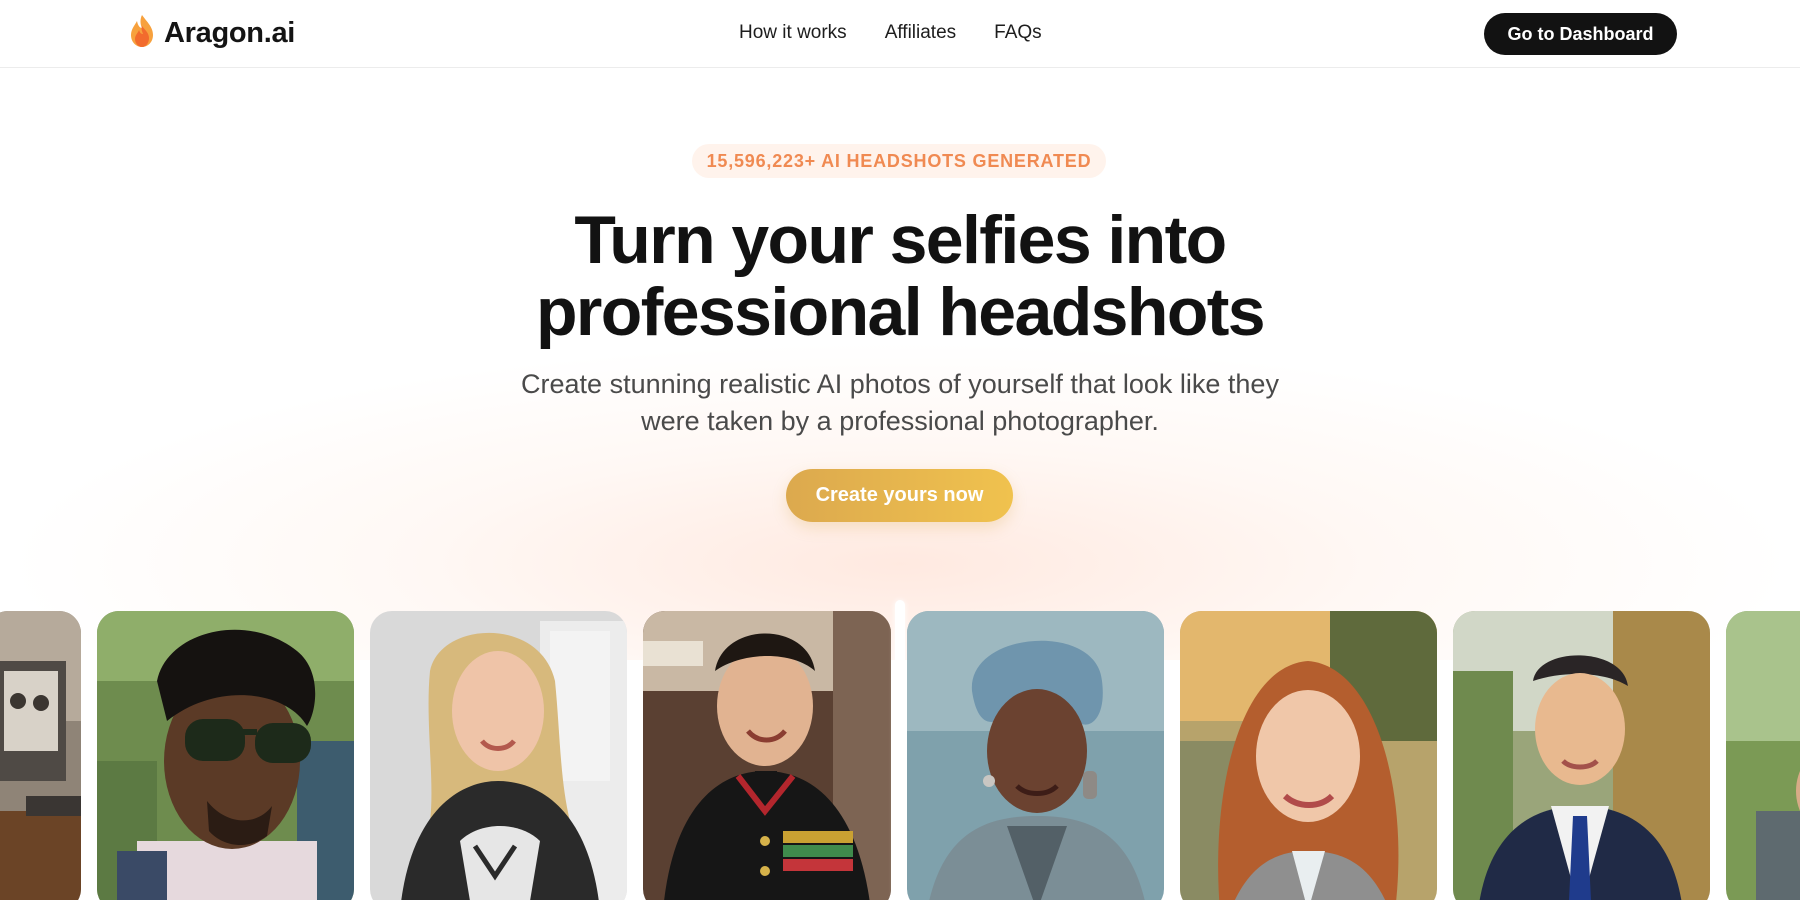 The height and width of the screenshot is (900, 1800). What do you see at coordinates (793, 33) in the screenshot?
I see `nav-link-how-it-works: How it works` at bounding box center [793, 33].